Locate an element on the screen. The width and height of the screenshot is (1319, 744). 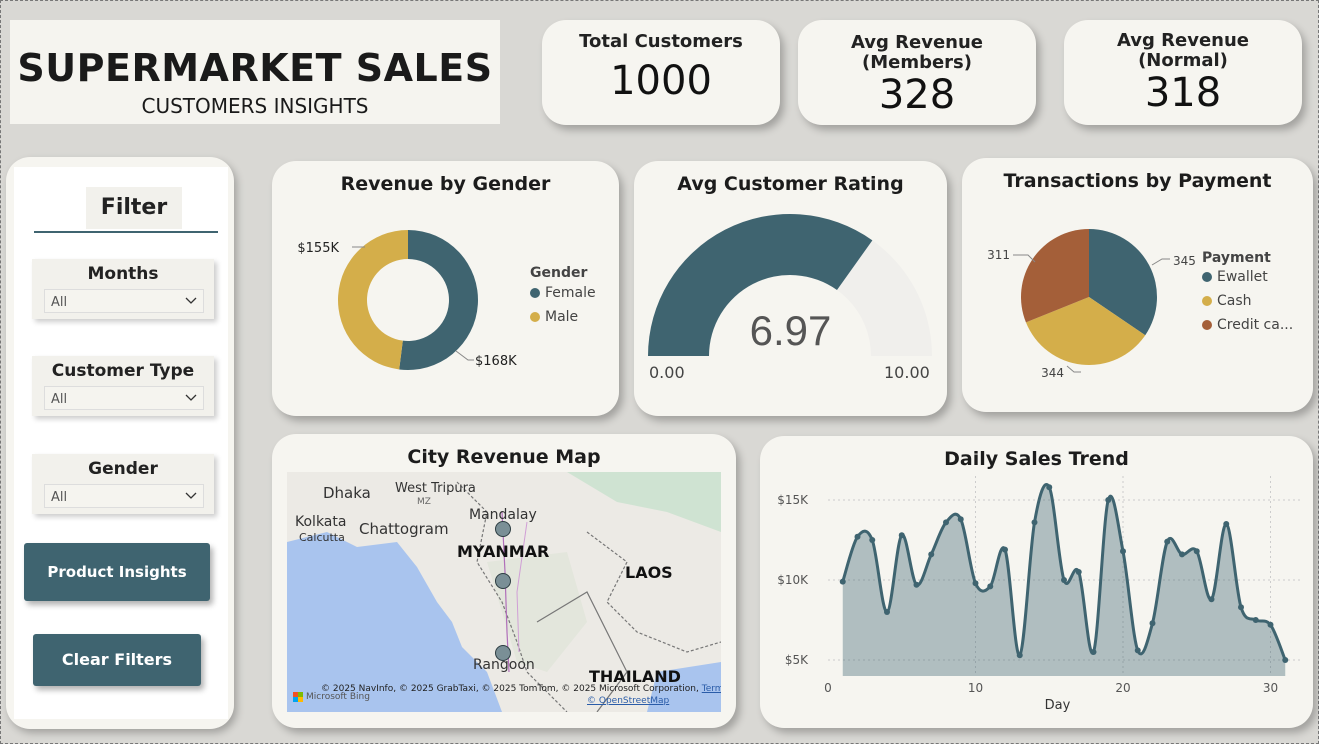
title-box: SUPERMARKET SALES CUSTOMERS INSIGHTS is located at coordinates (255, 72).